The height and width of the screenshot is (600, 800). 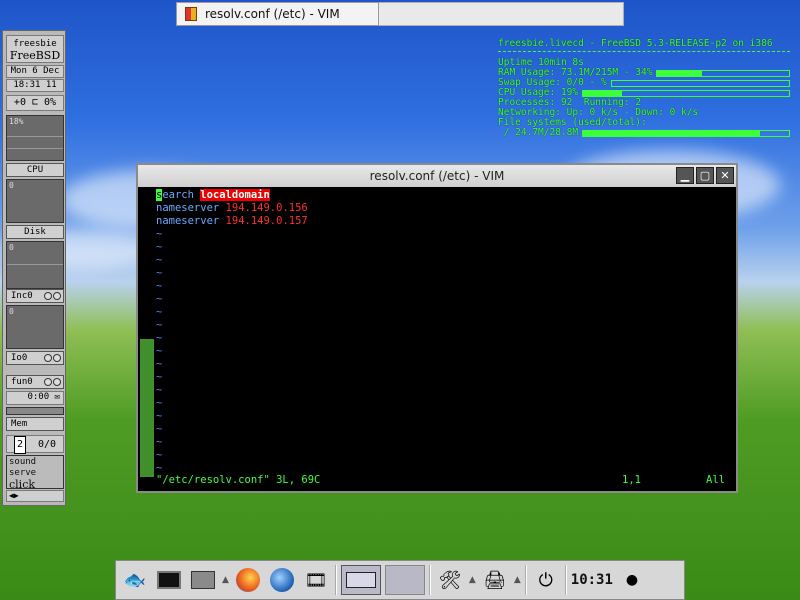 I want to click on minimize-icon: ▁, so click(x=685, y=175).